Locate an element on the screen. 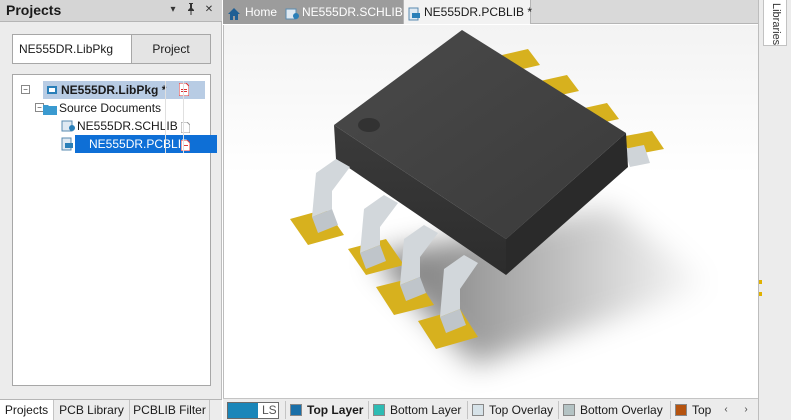 This screenshot has height=420, width=791. tree-item-source-documents: Source Documents is located at coordinates (119, 108).